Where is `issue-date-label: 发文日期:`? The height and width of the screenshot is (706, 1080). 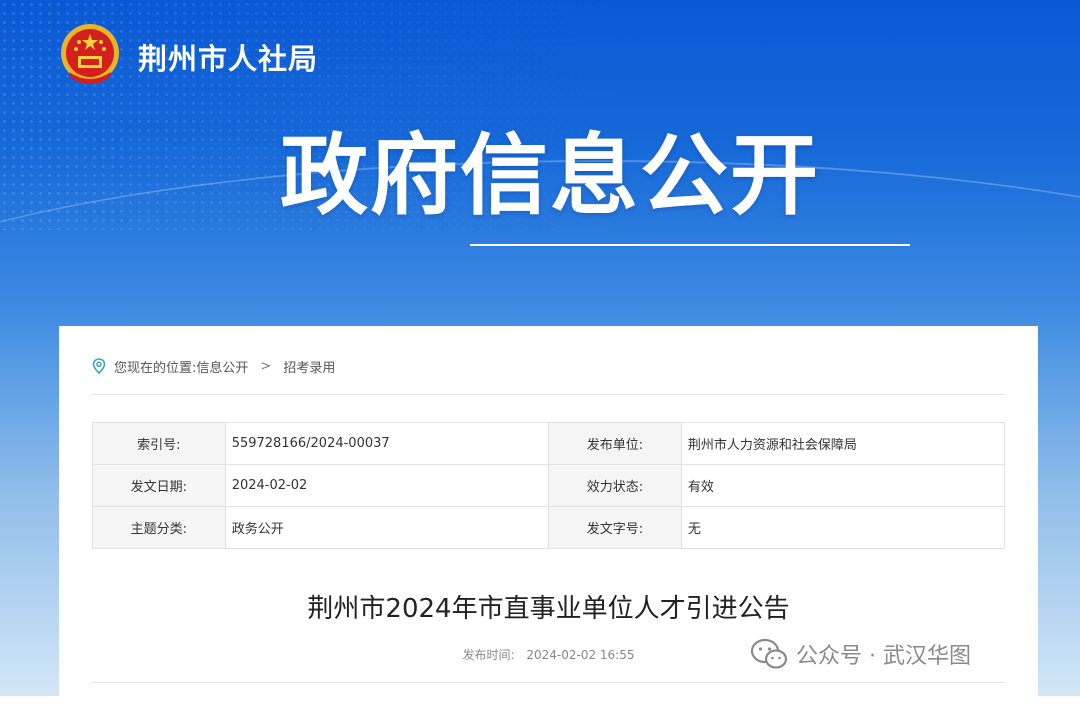 issue-date-label: 发文日期: is located at coordinates (159, 485).